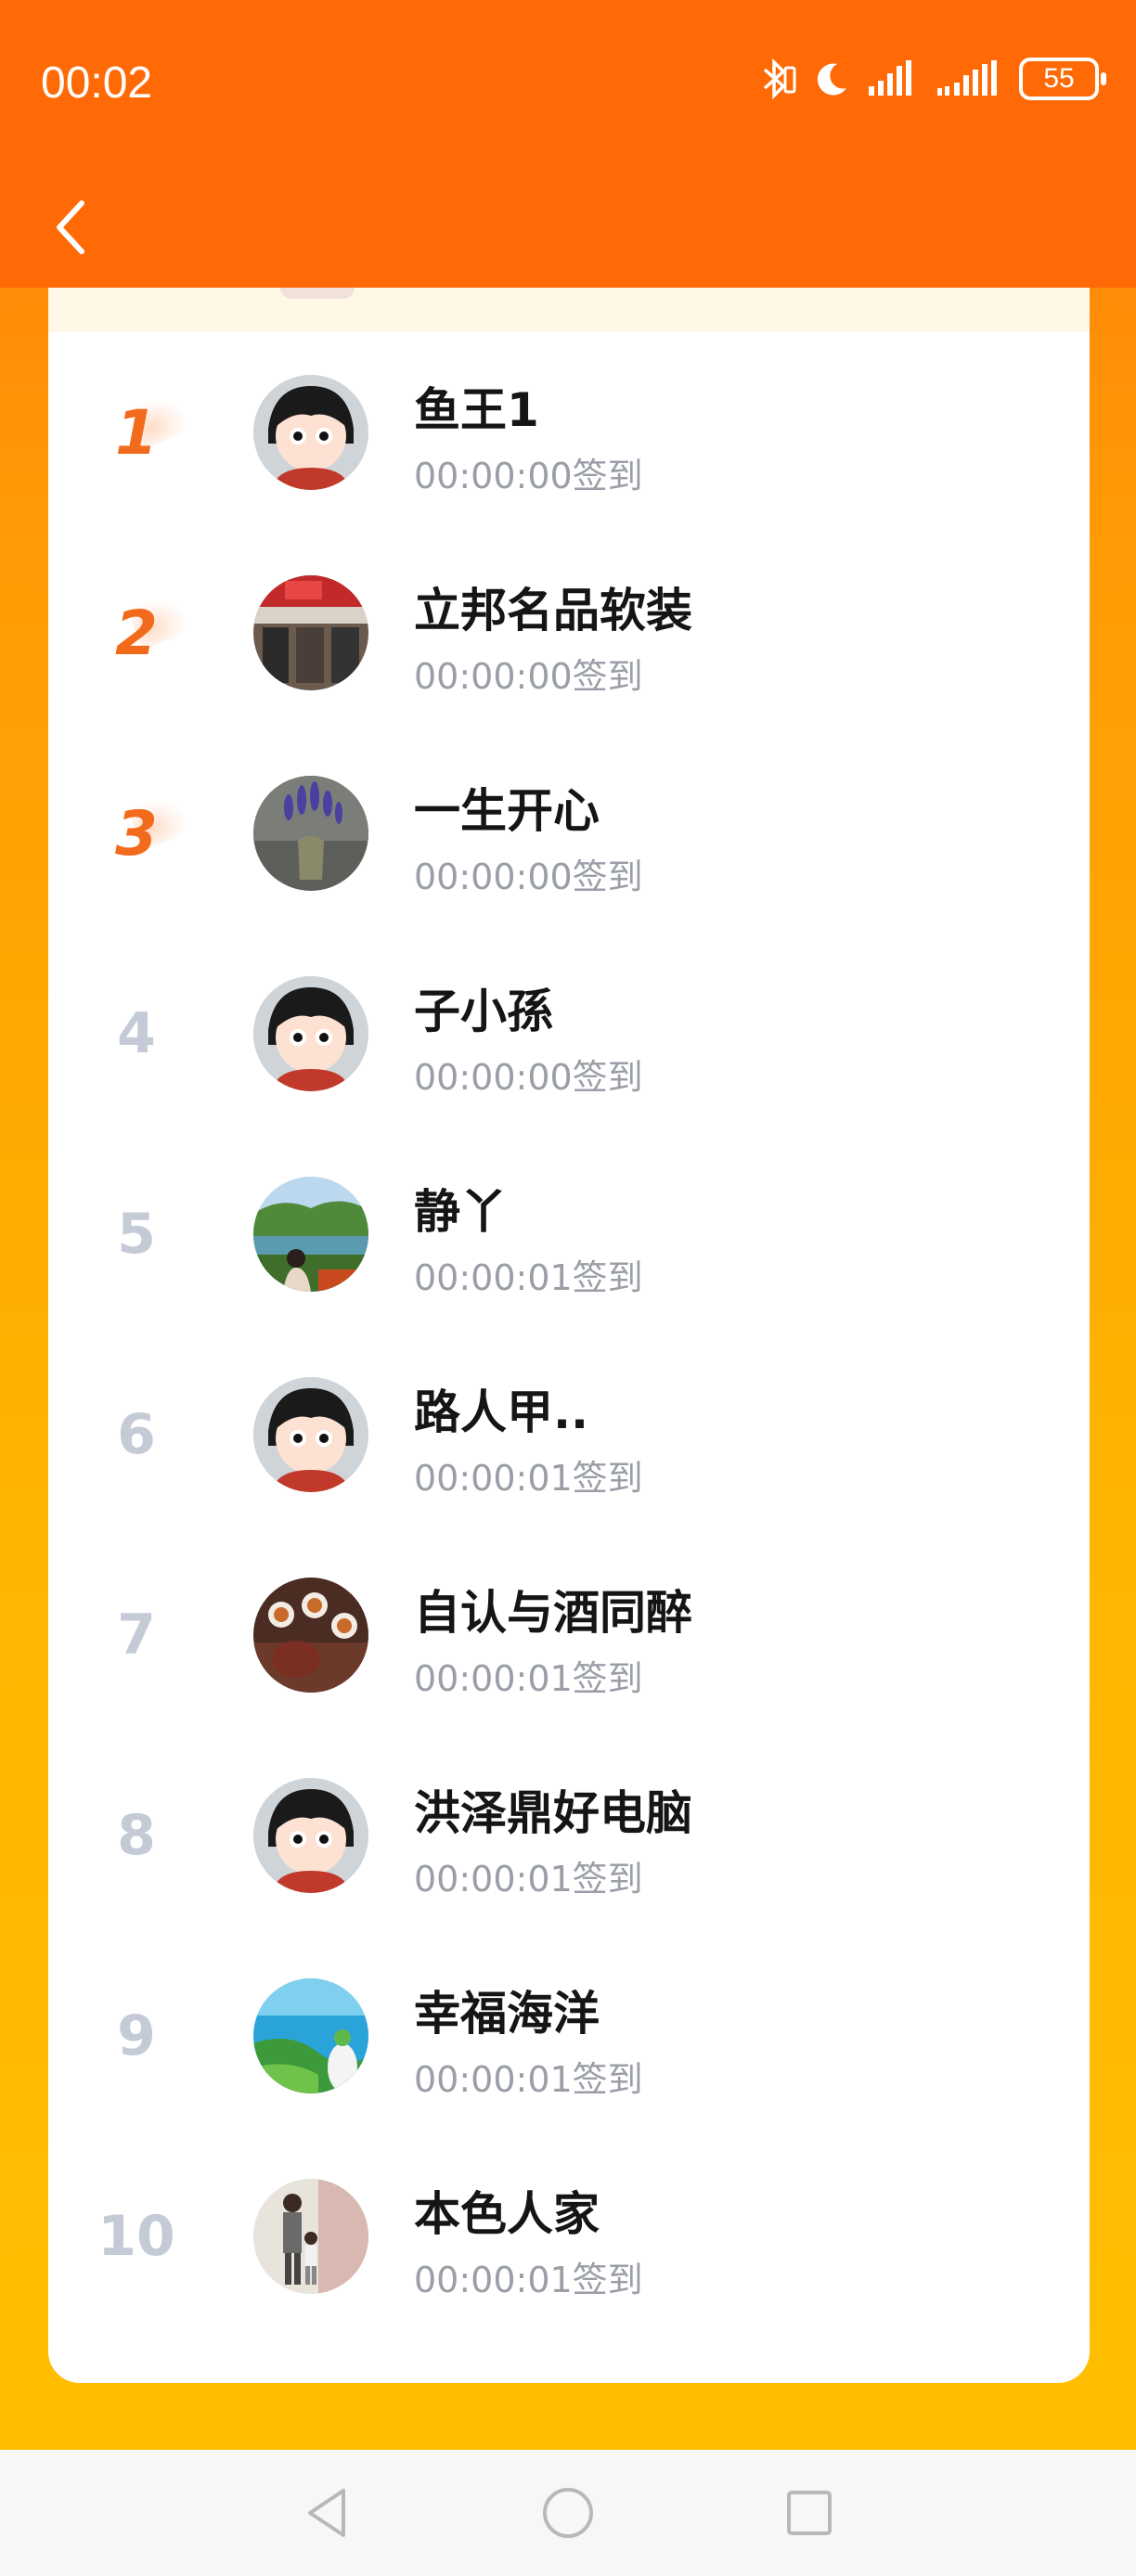 The image size is (1136, 2576). I want to click on list-item: 8 洪泽鼎好电脑 00:00:01签到, so click(569, 1836).